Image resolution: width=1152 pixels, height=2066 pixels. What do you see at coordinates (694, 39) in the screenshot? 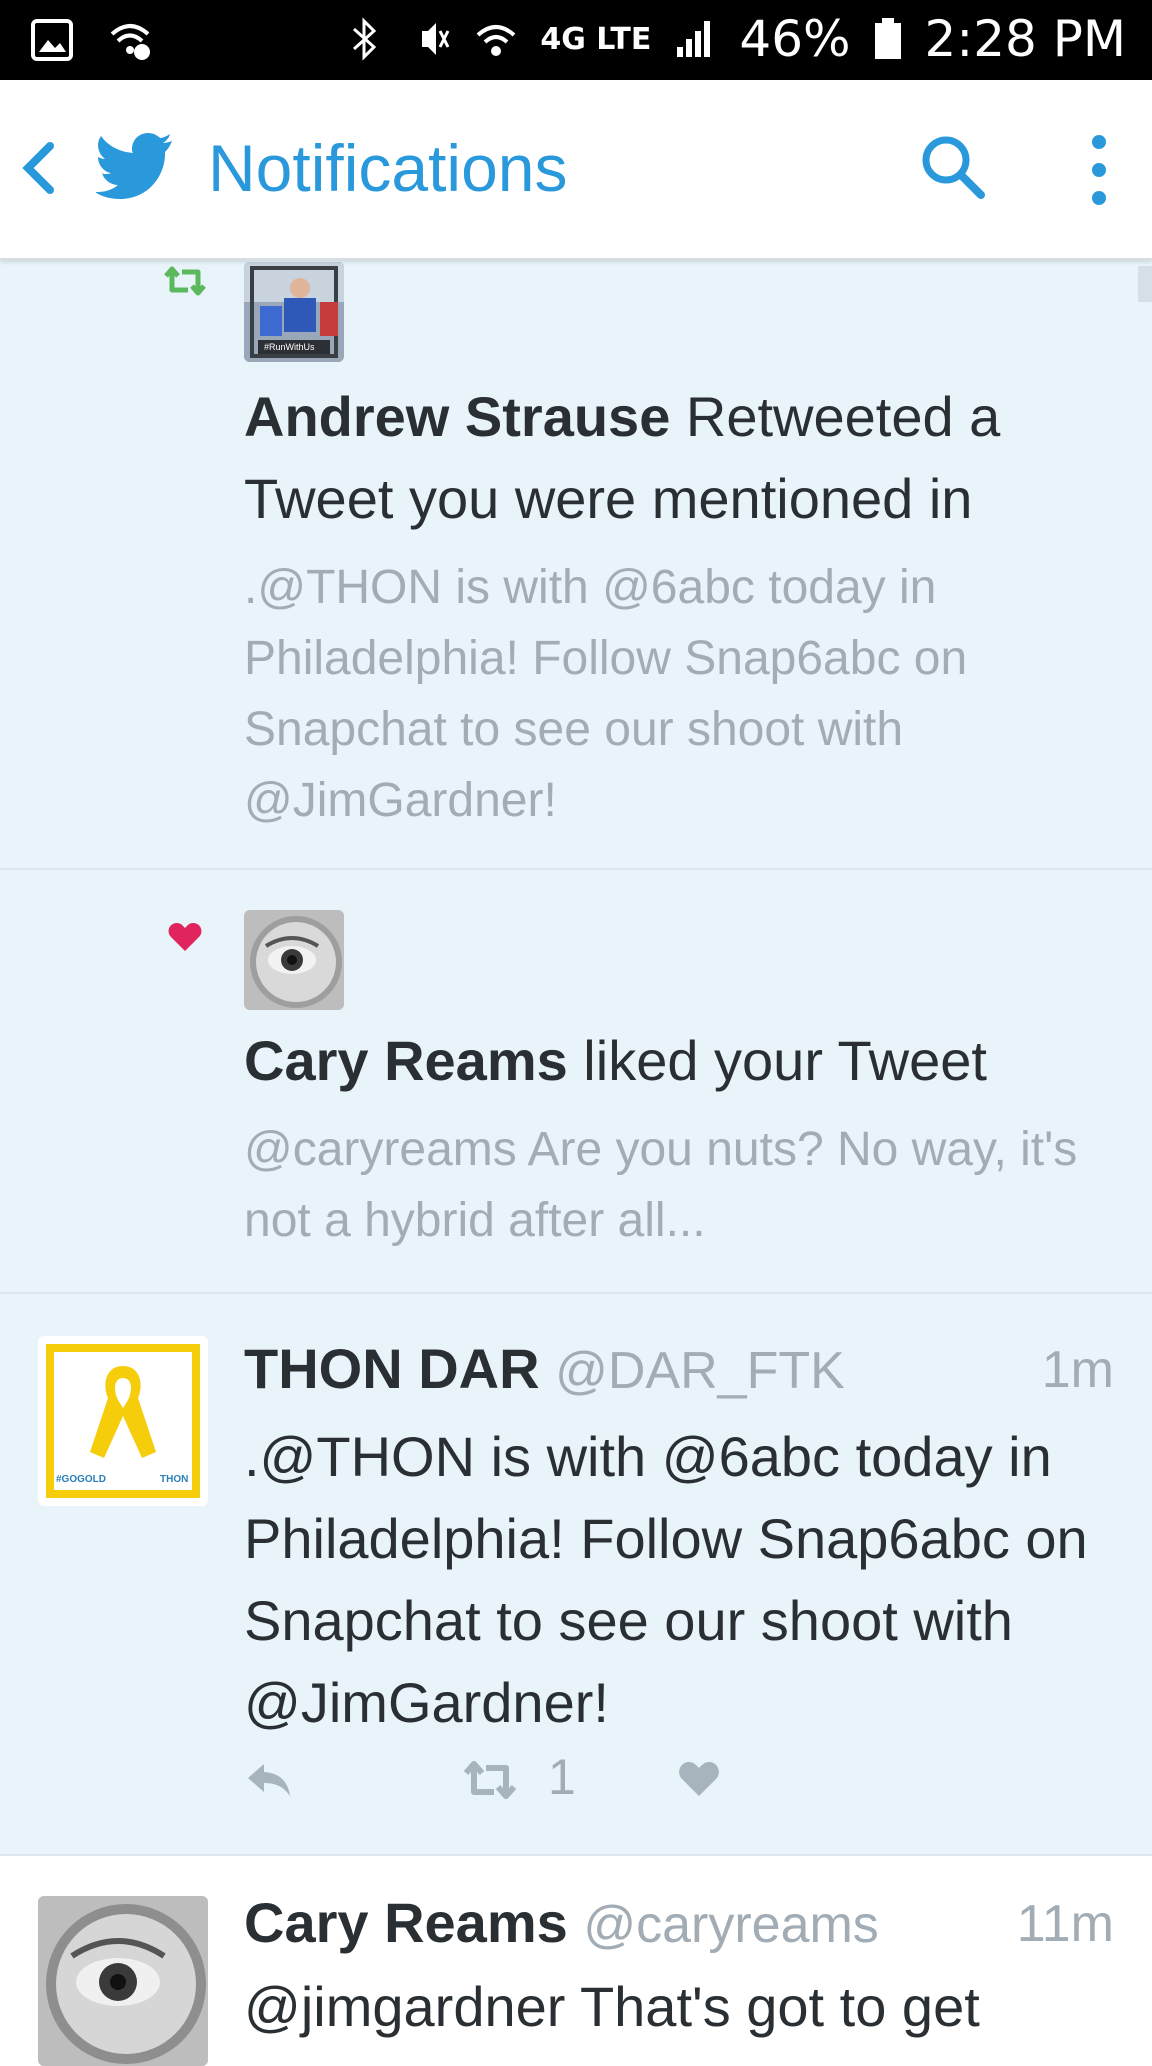
I see `signal-icon` at bounding box center [694, 39].